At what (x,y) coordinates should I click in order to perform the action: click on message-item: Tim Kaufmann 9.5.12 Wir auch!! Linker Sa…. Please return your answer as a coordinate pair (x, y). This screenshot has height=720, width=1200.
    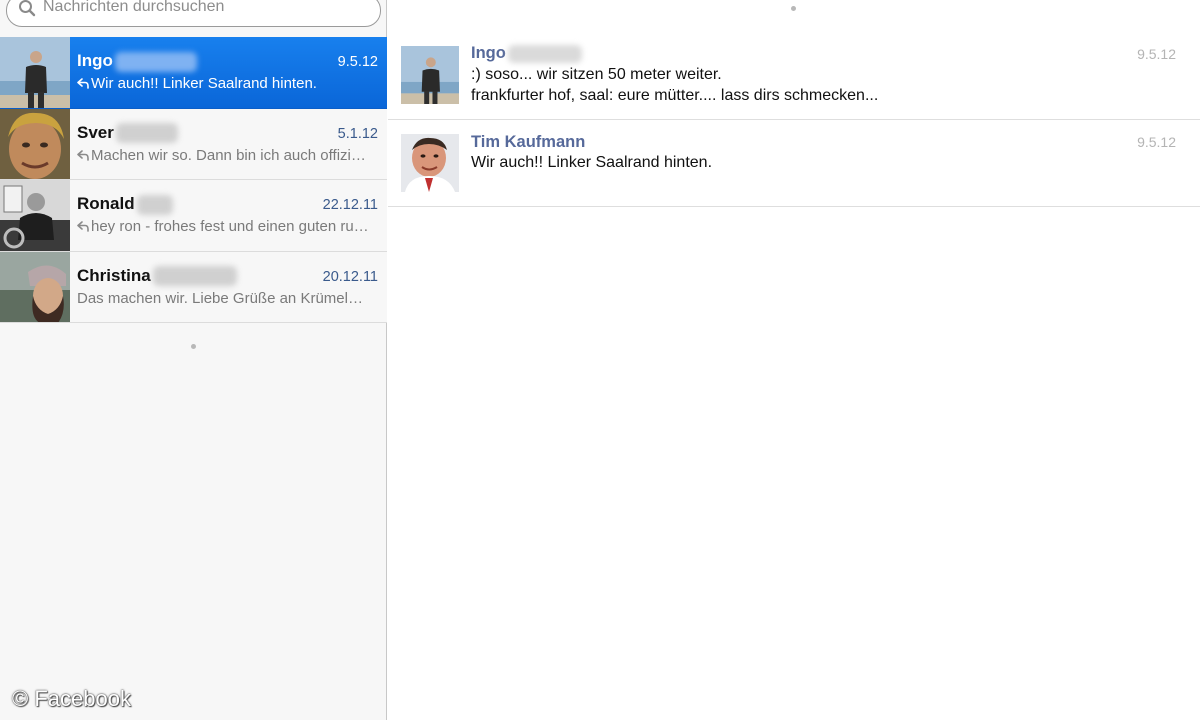
    Looking at the image, I should click on (794, 163).